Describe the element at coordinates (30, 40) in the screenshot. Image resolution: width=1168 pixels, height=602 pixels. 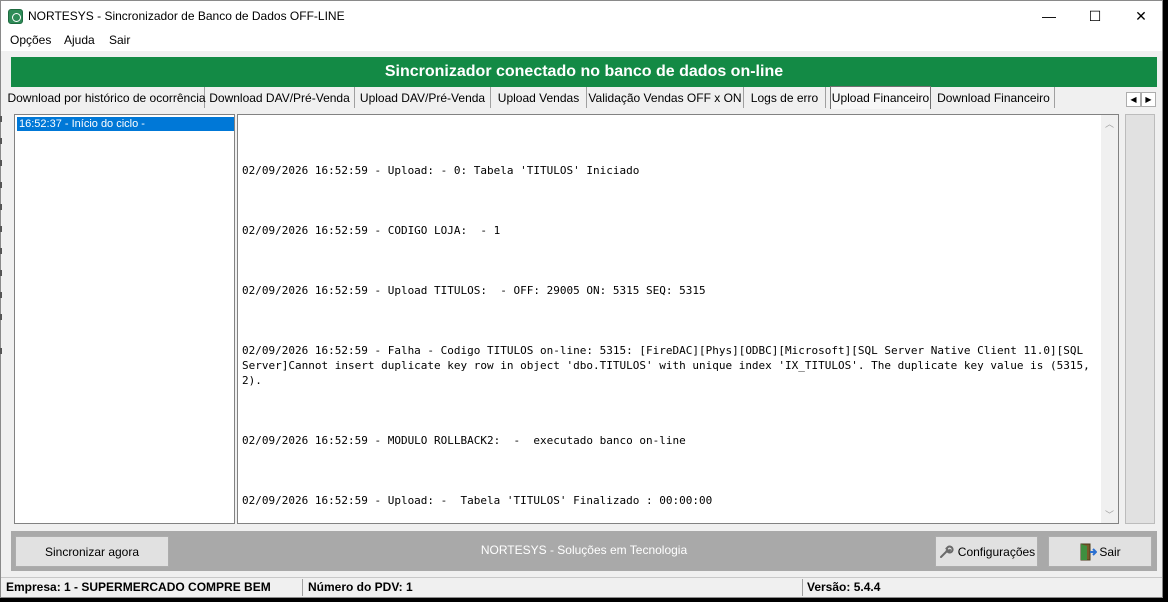
I see `menu-opcoes: Opções` at that location.